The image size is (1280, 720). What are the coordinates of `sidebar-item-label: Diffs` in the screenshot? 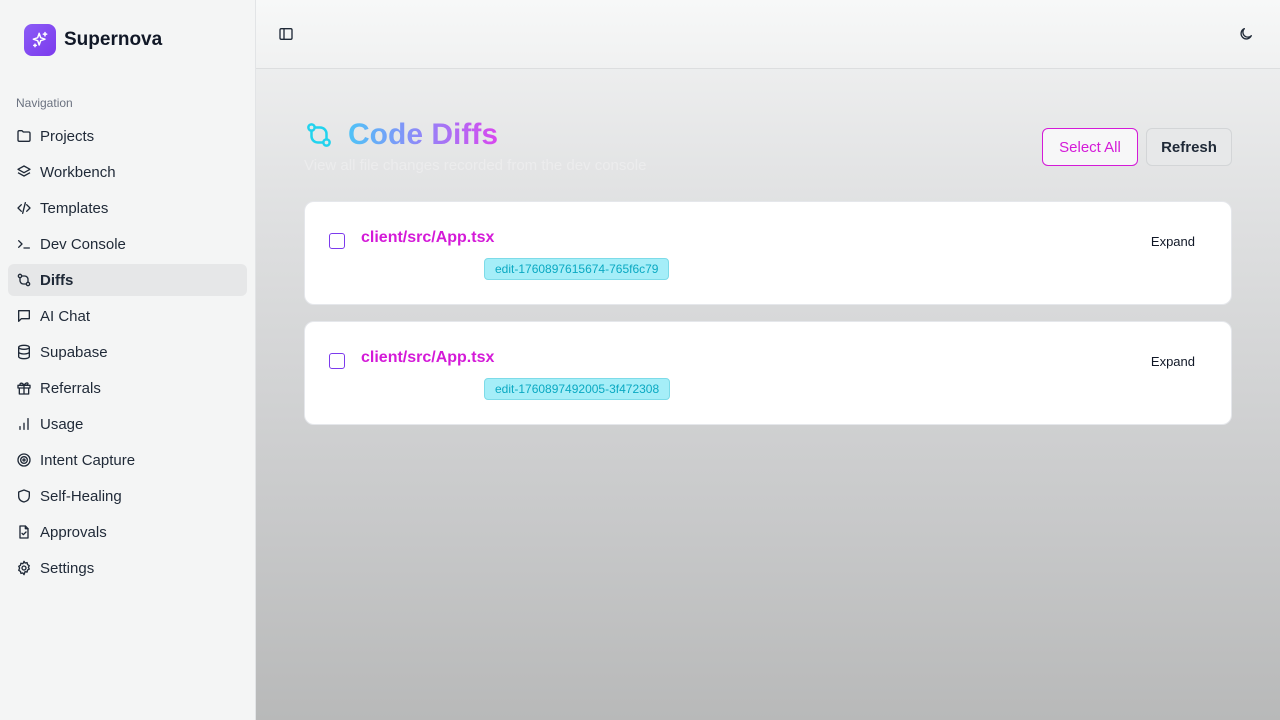 It's located at (57, 280).